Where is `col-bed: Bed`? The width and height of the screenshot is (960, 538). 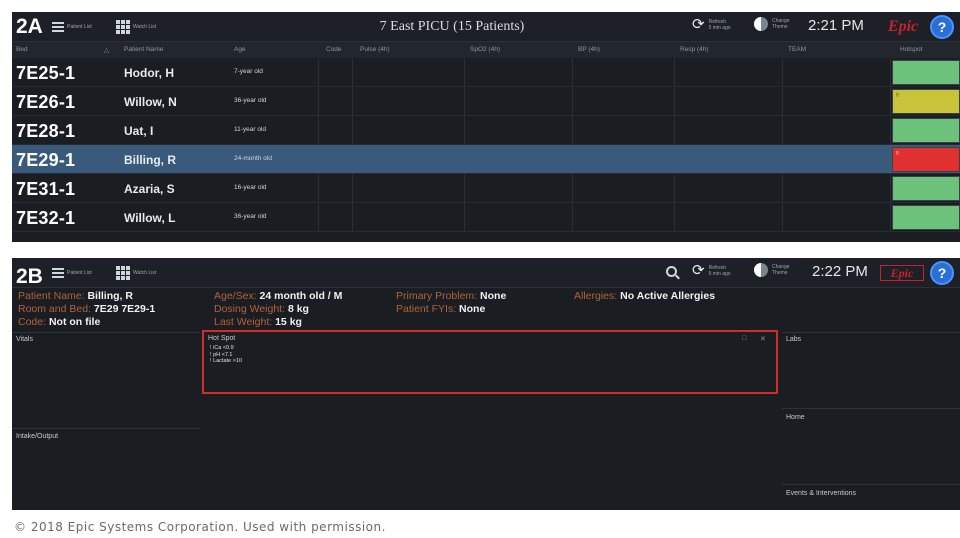 col-bed: Bed is located at coordinates (22, 49).